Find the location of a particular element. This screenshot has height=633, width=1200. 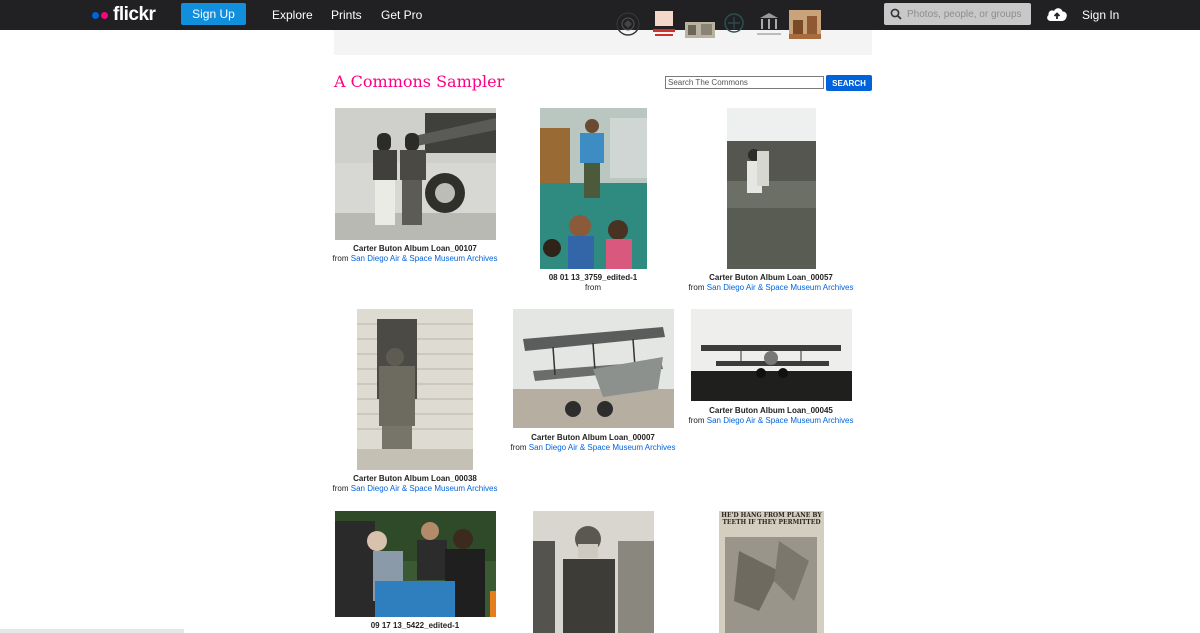

nav-explore: Explore is located at coordinates (292, 15).